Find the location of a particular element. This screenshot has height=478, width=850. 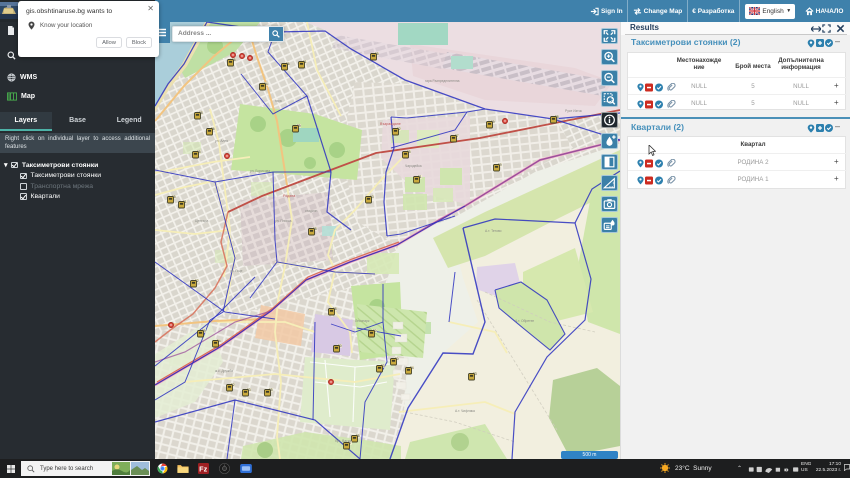

svg-text: Чародейка is located at coordinates (413, 166).